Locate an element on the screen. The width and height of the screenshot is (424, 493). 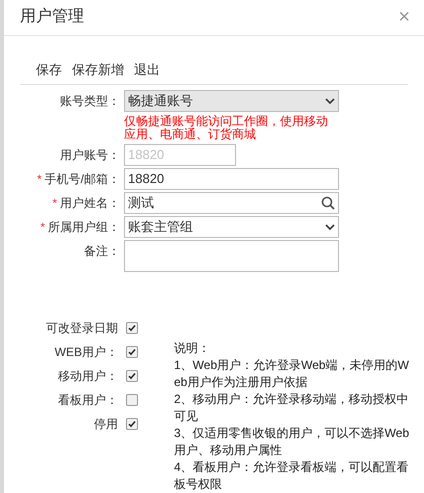
field-label: 备注： is located at coordinates (102, 251).